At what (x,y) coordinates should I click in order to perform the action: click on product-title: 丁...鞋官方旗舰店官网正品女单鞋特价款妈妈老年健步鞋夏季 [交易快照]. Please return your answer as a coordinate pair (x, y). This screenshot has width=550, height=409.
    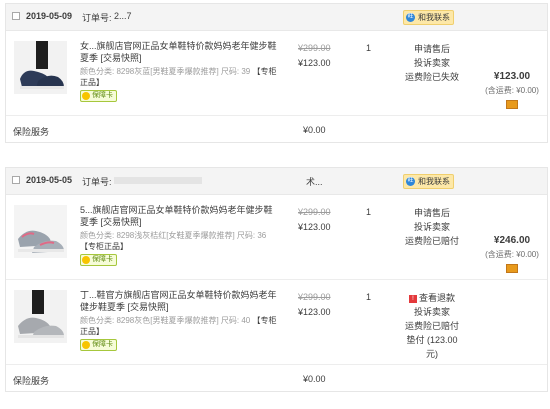
    Looking at the image, I should click on (180, 301).